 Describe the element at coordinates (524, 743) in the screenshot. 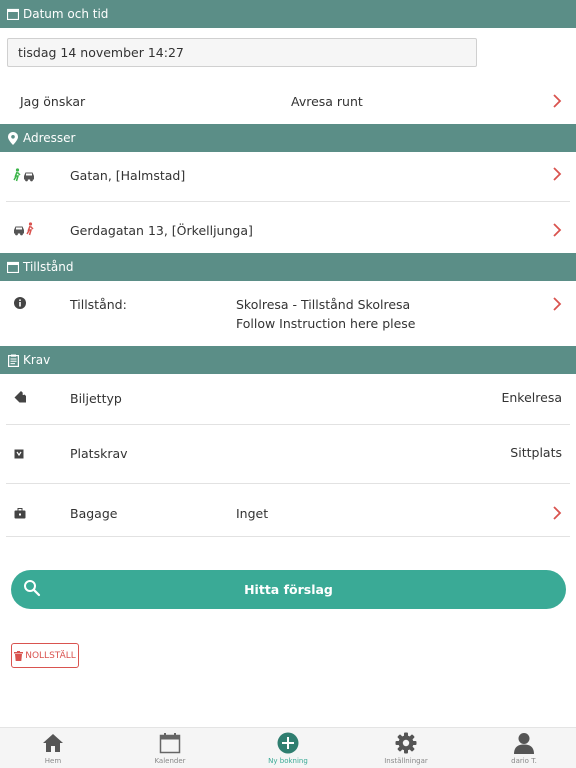

I see `user-icon` at that location.